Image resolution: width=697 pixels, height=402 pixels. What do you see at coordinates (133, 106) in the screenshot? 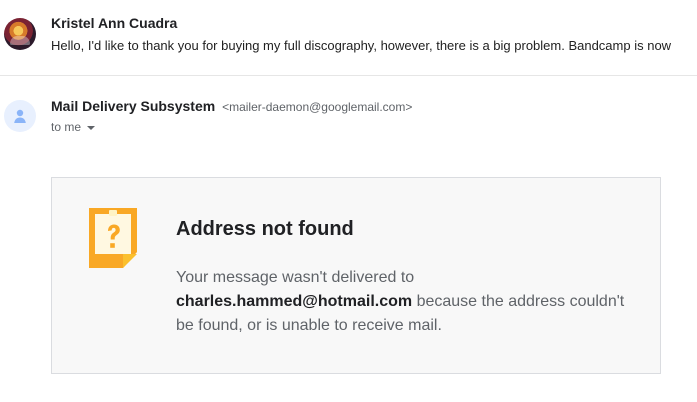
I see `message-sender-name: Mail Delivery Subsystem` at bounding box center [133, 106].